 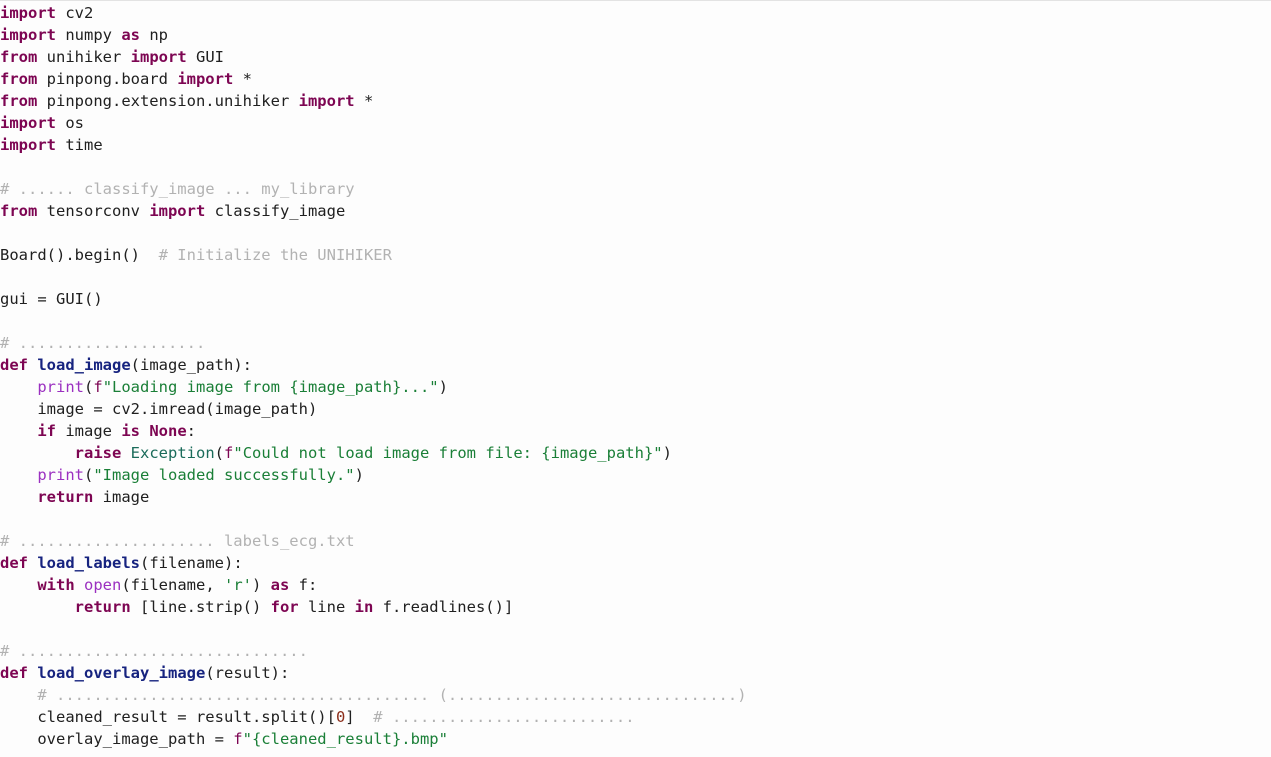 What do you see at coordinates (373, 365) in the screenshot?
I see `code-line: def load_image(image_path):` at bounding box center [373, 365].